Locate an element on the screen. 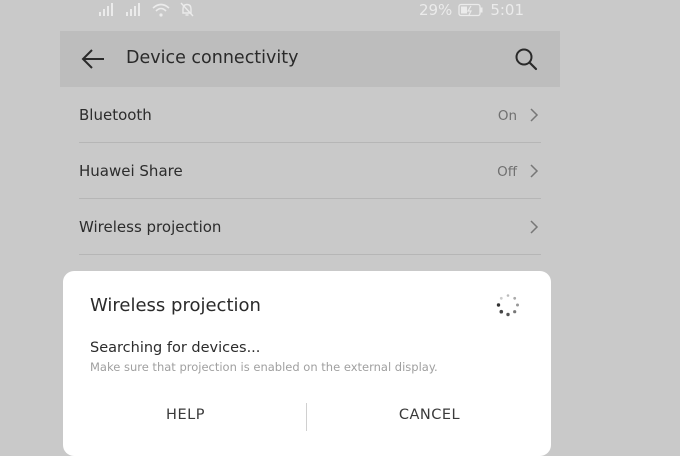  settings-item-label: Huawei Share is located at coordinates (131, 171).